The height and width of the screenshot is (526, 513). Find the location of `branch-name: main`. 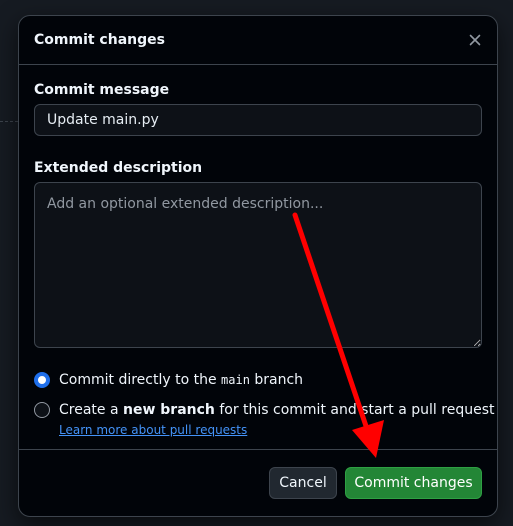

branch-name: main is located at coordinates (235, 380).